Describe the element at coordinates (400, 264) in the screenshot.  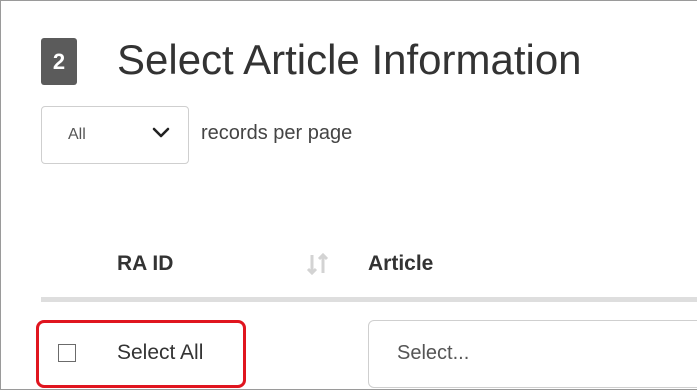
I see `column-header-article: Article` at that location.